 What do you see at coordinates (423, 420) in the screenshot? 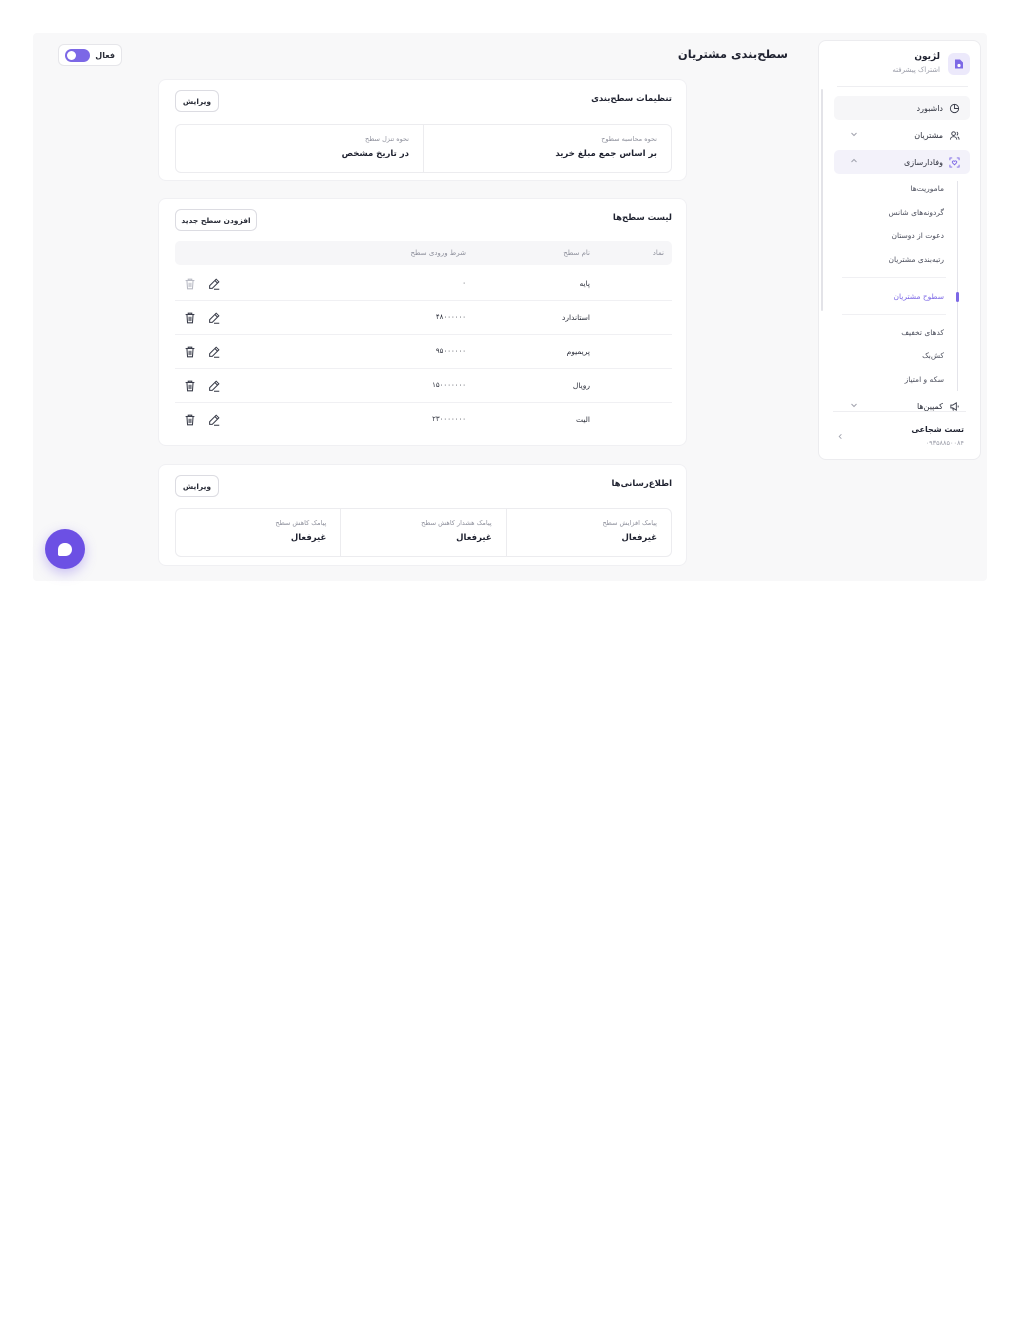
I see `table-row: الیت ۲۳۰۰۰۰۰۰۰` at bounding box center [423, 420].